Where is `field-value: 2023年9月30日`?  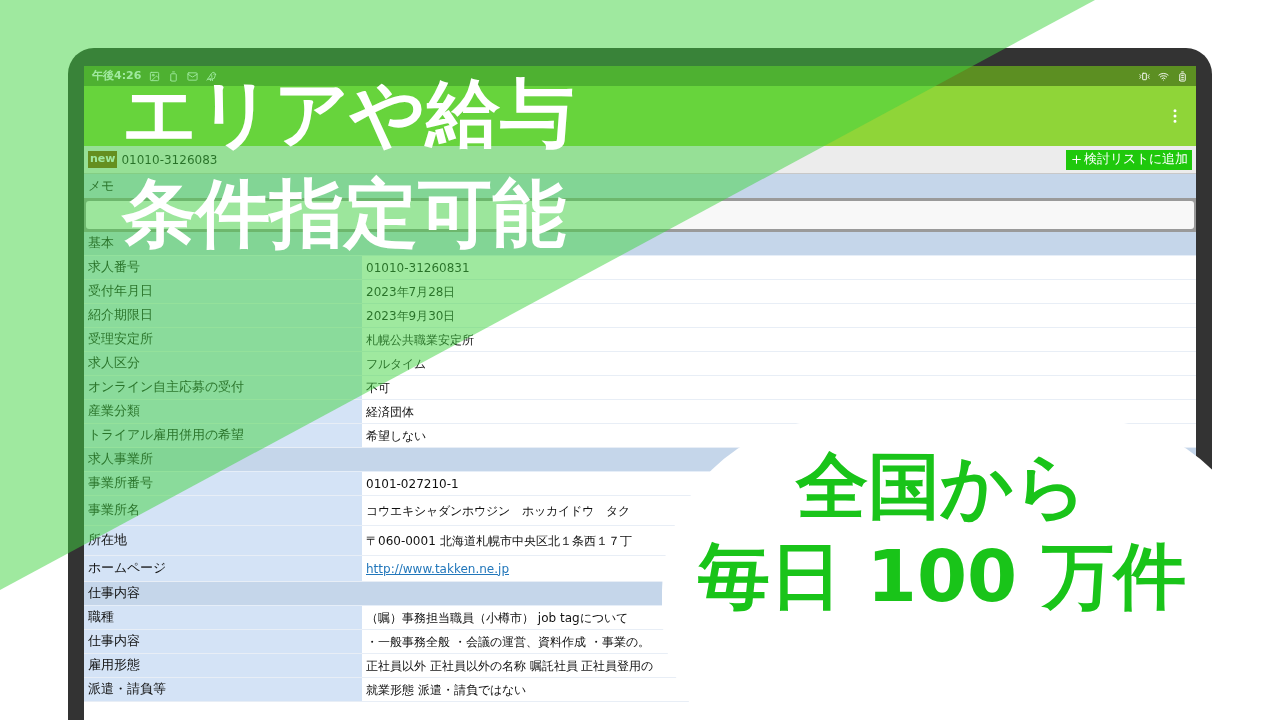 field-value: 2023年9月30日 is located at coordinates (411, 316).